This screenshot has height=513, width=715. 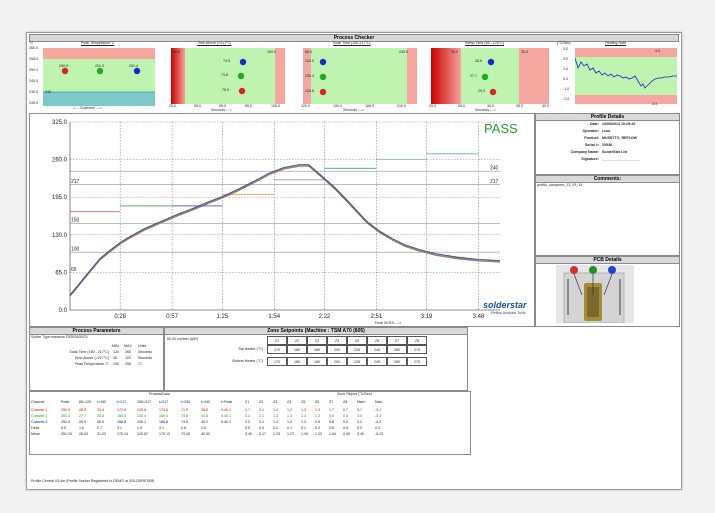 I want to click on process-data-cell: 172.6, so click(x=121, y=410).